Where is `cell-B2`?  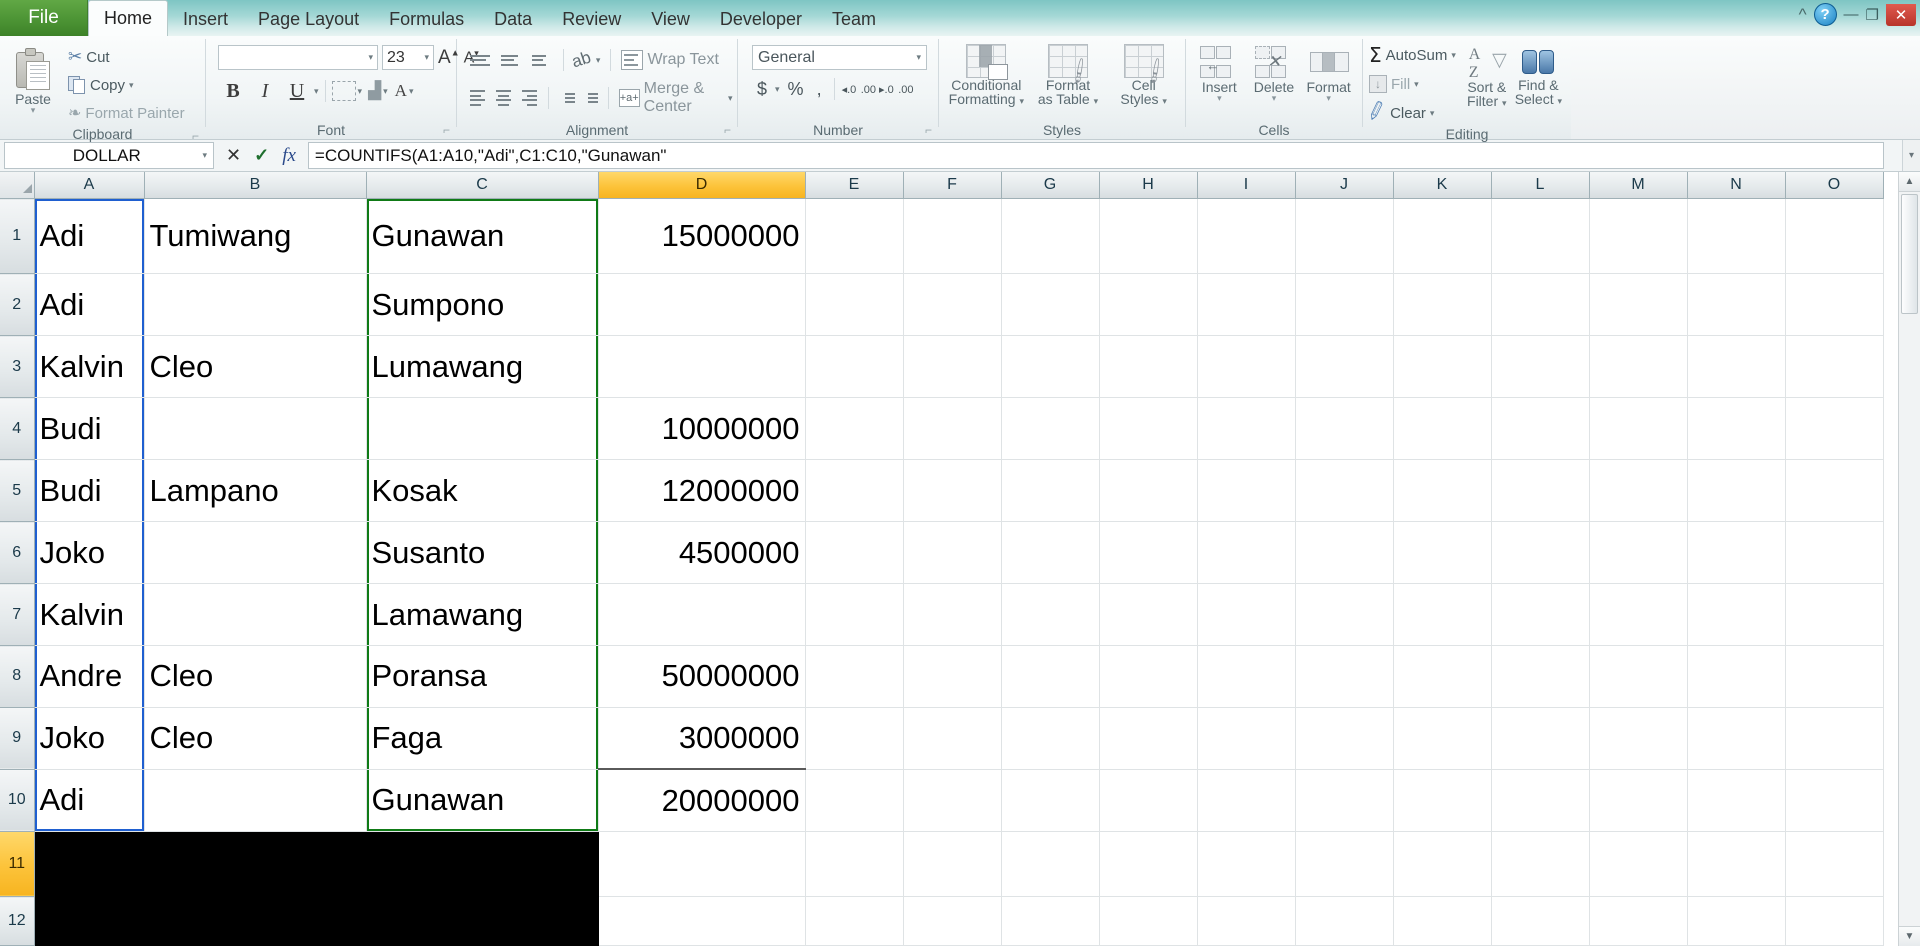
cell-B2 is located at coordinates (255, 305).